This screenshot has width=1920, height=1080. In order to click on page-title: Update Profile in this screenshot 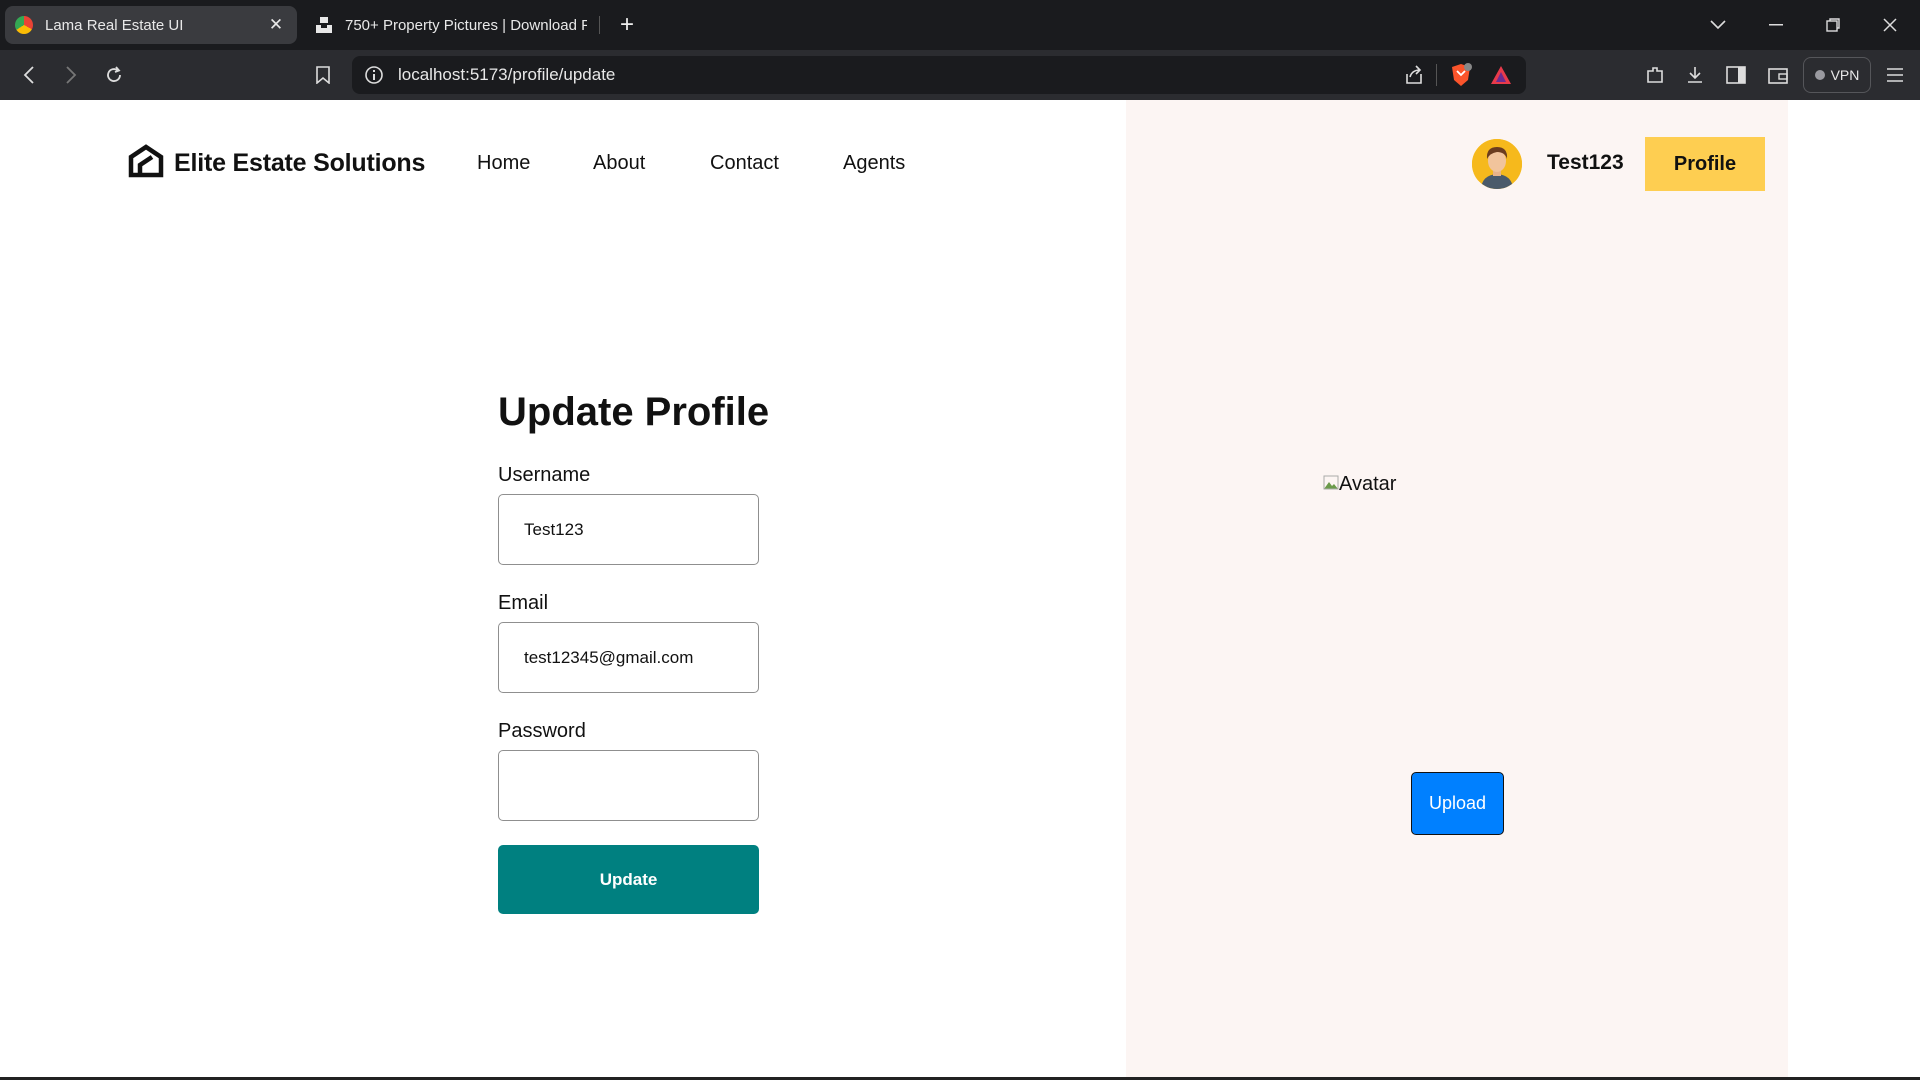, I will do `click(634, 412)`.